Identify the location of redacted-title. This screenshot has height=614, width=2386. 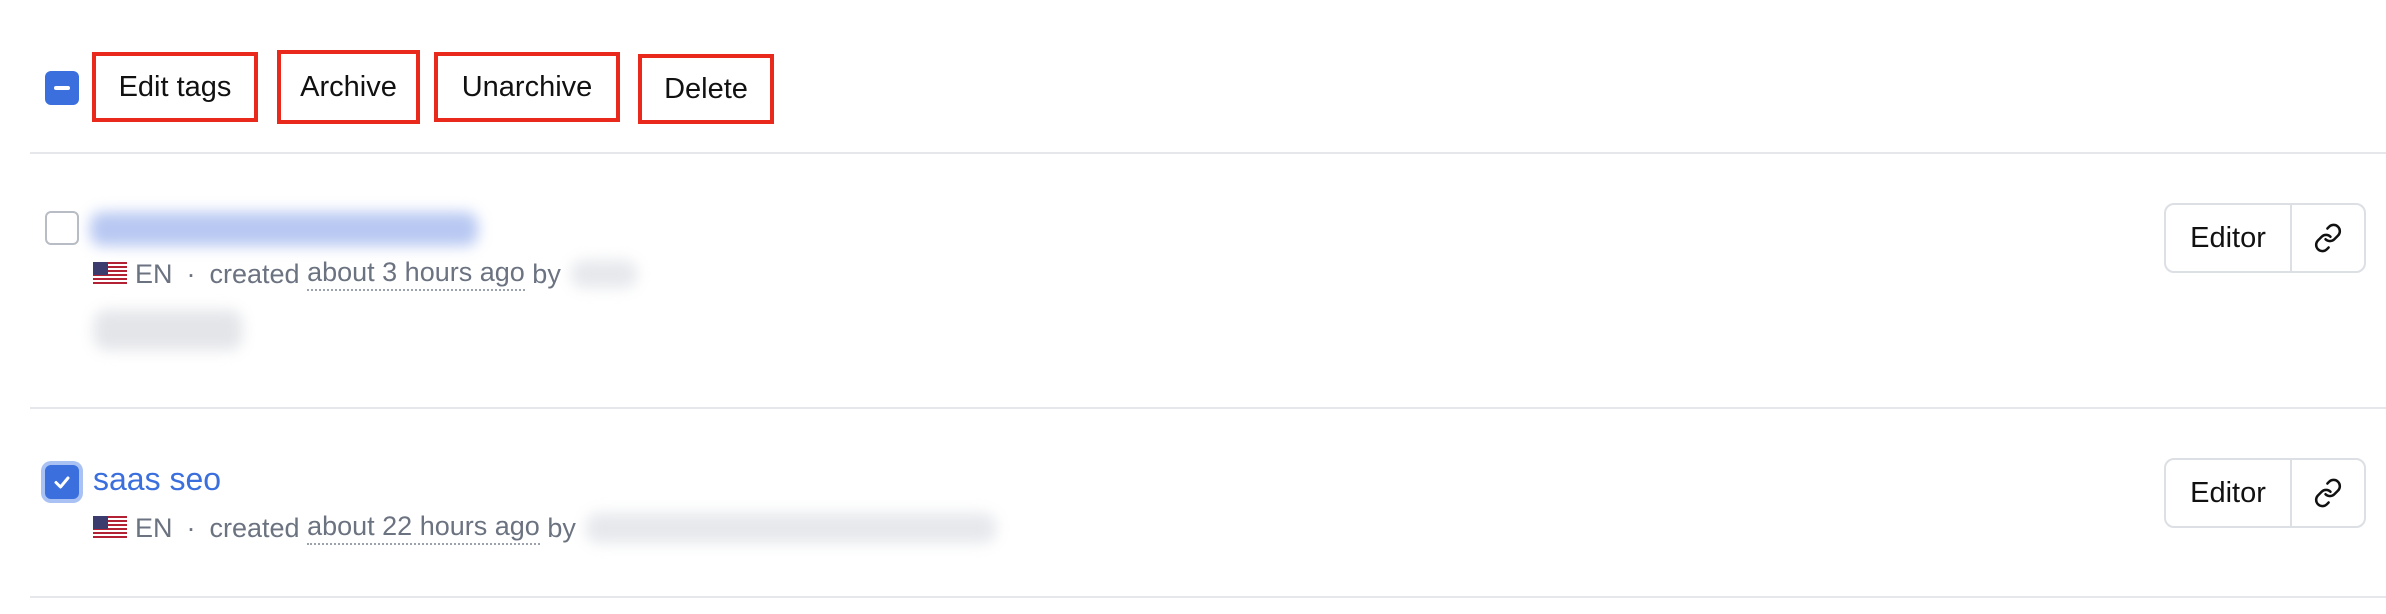
(284, 229).